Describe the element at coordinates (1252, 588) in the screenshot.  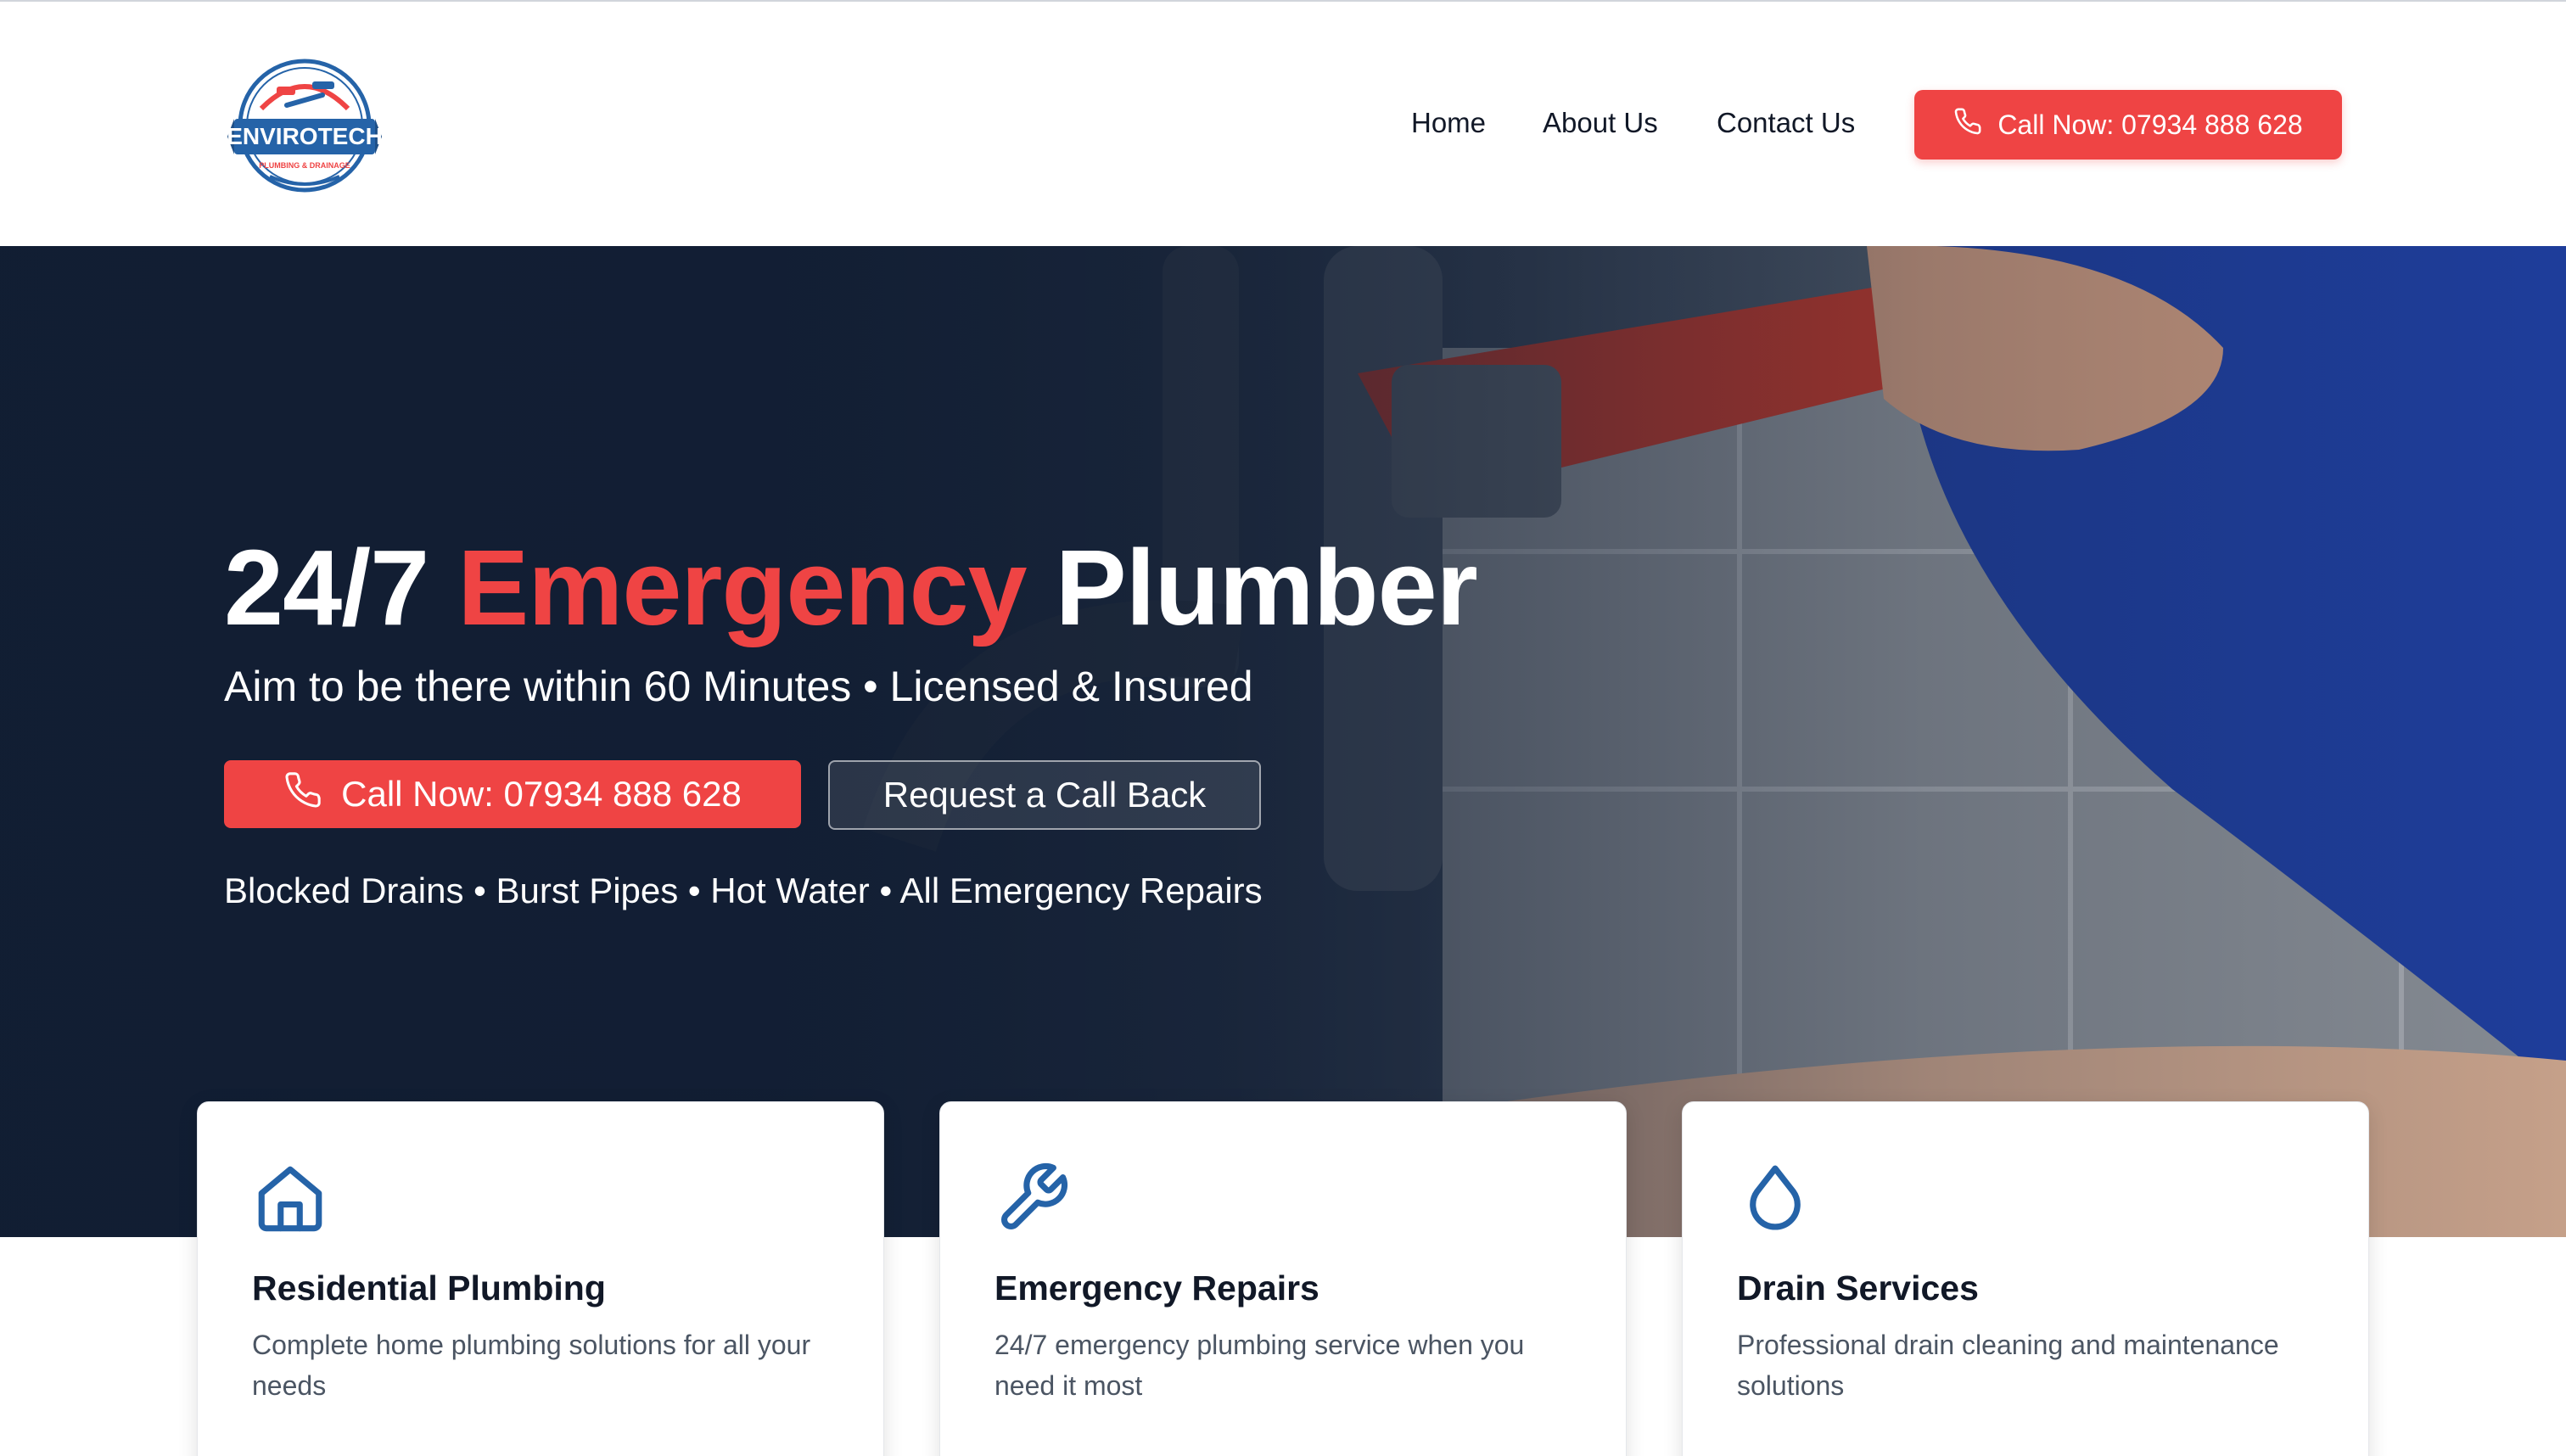
I see `hero-title-part2: Plumber` at that location.